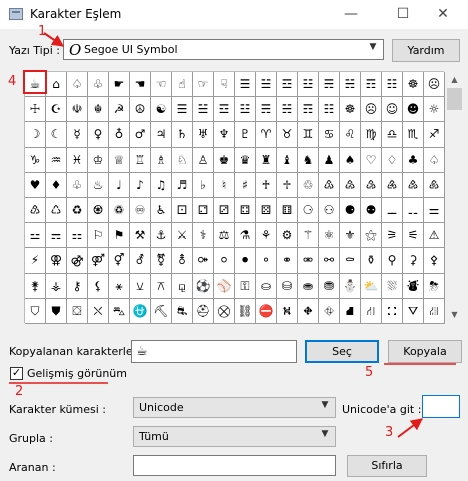 This screenshot has height=481, width=468. What do you see at coordinates (329, 211) in the screenshot?
I see `grid-char-cell: ⚇` at bounding box center [329, 211].